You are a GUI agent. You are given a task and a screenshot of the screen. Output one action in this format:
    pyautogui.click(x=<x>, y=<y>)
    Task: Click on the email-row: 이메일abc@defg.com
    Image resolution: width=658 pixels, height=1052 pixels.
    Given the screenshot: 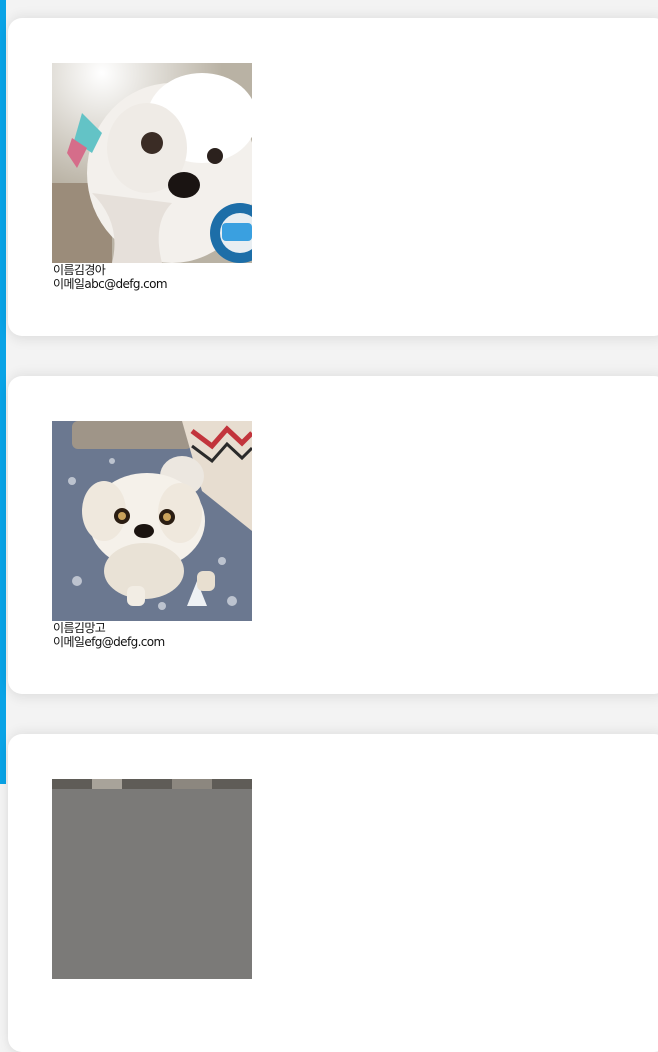 What is the action you would take?
    pyautogui.click(x=110, y=284)
    